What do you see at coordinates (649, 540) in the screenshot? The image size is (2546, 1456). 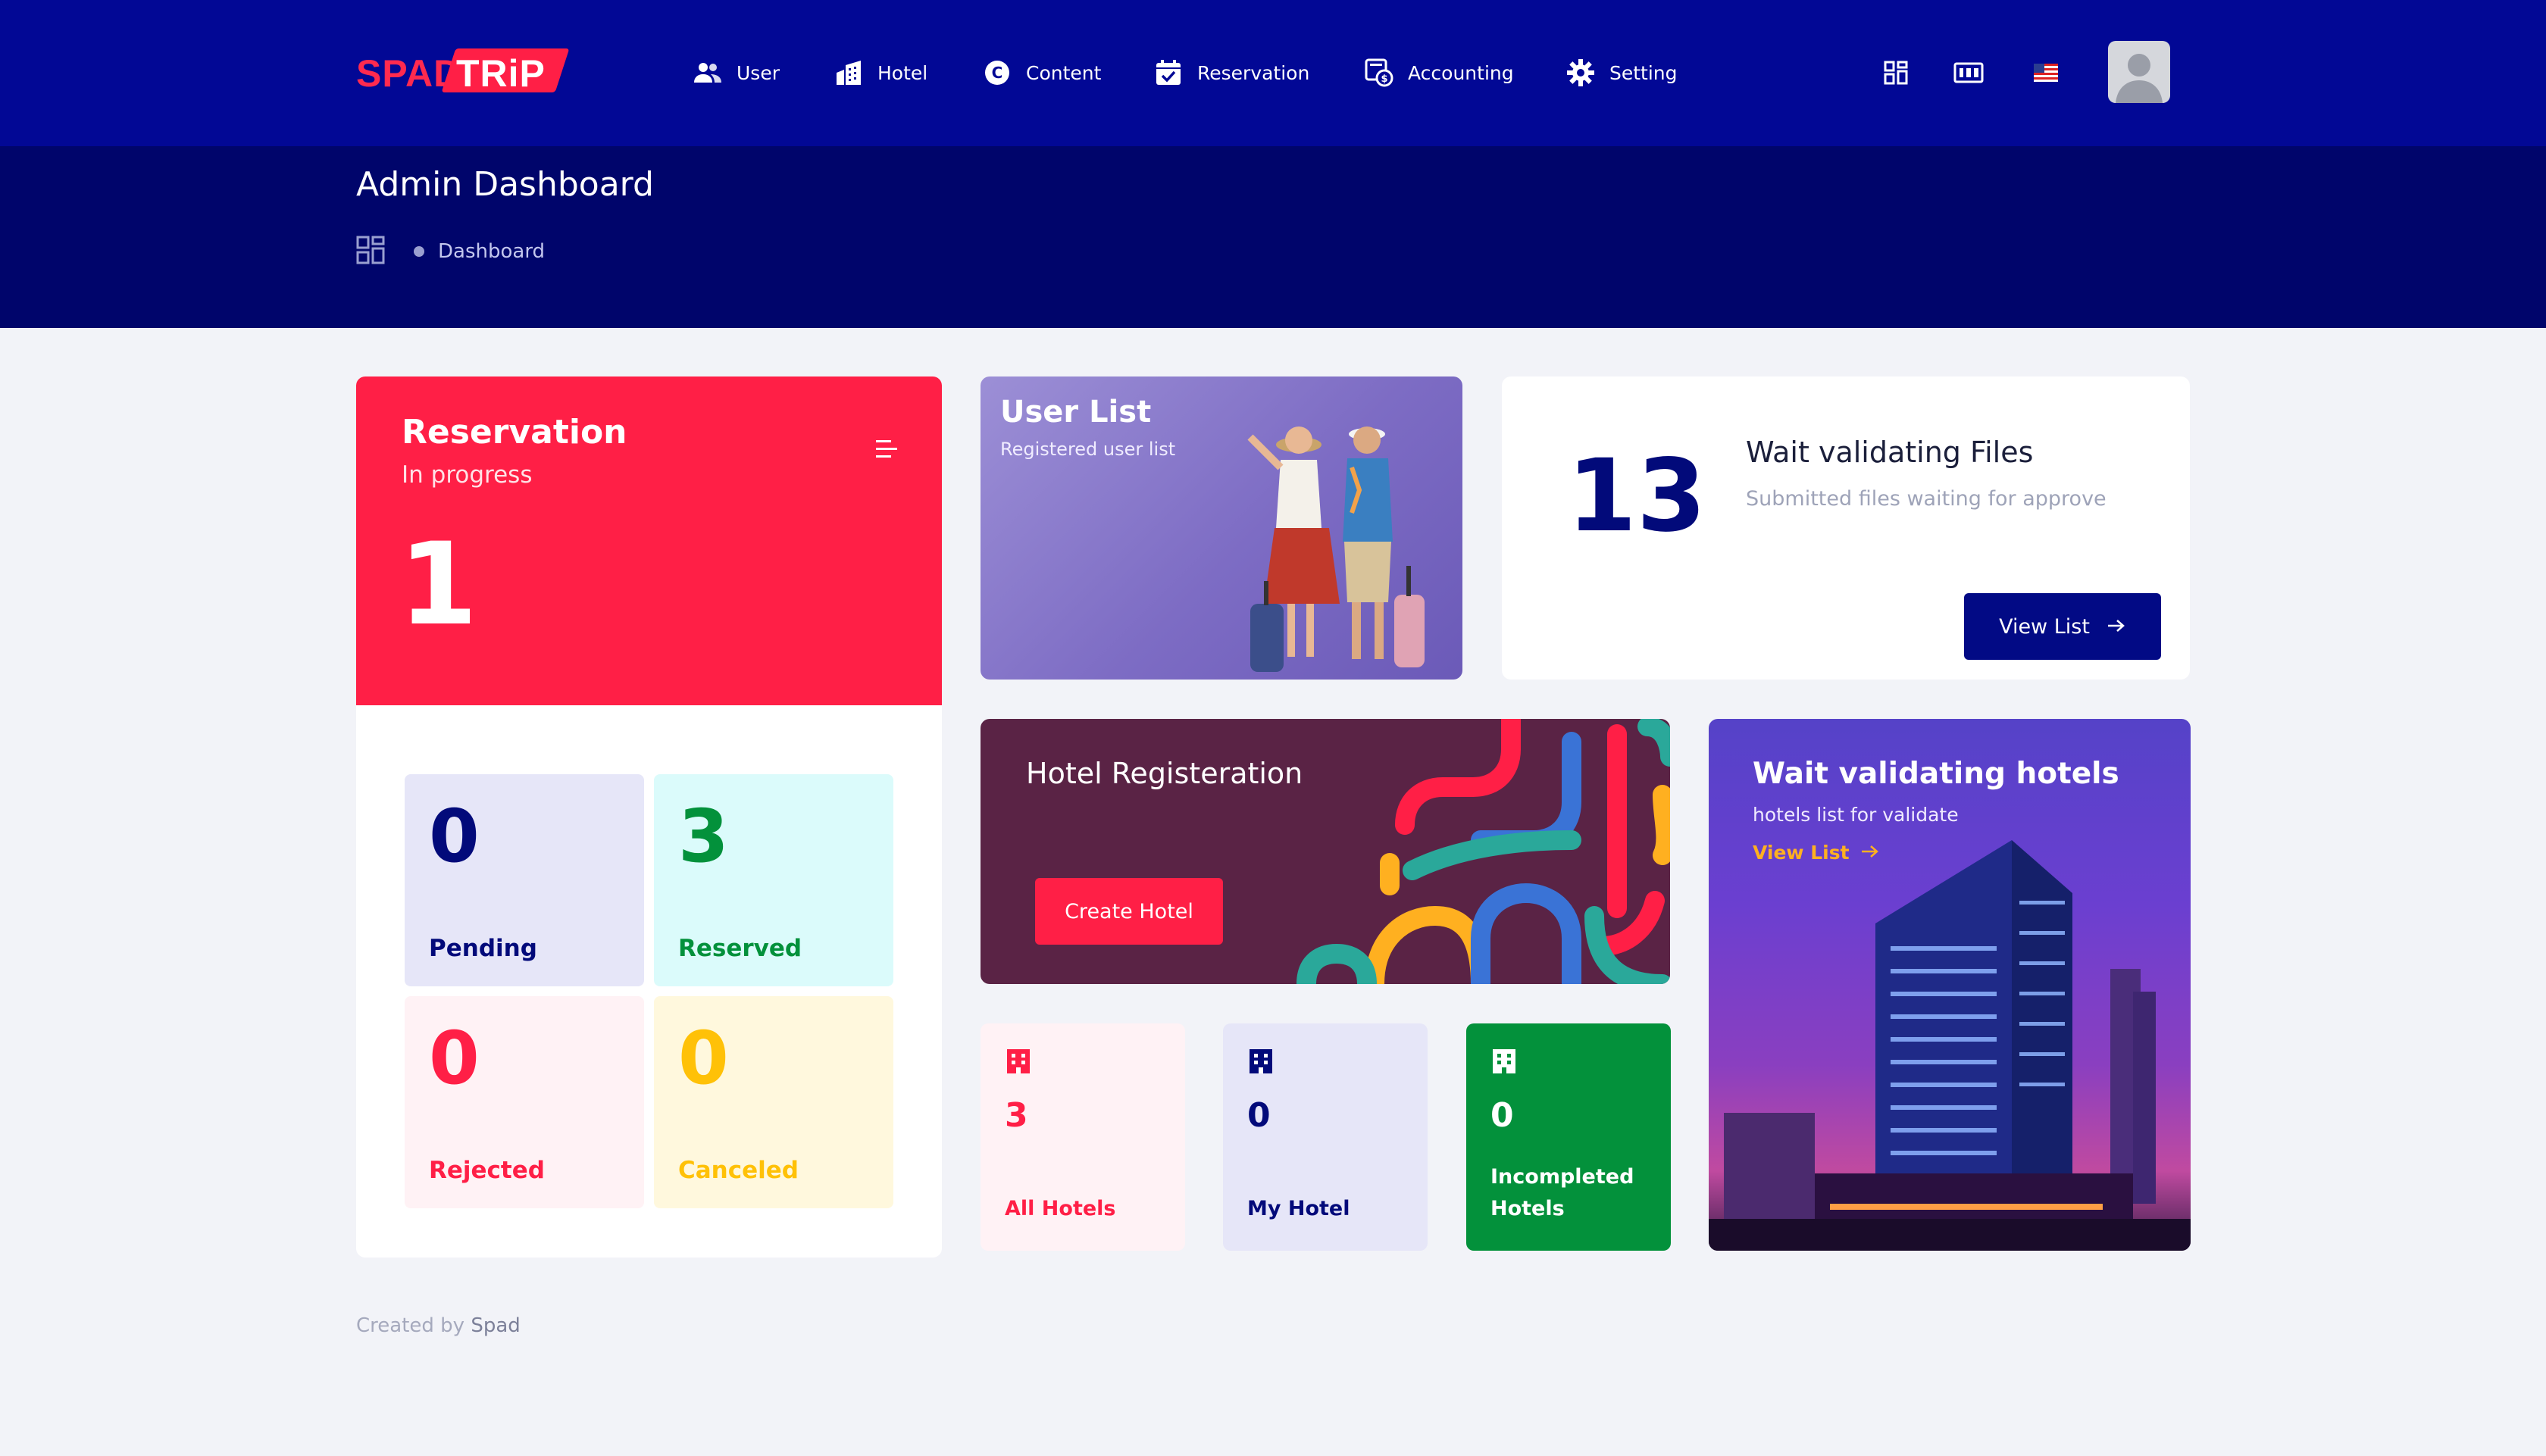 I see `reservation-summary: Reservation In progress 1` at bounding box center [649, 540].